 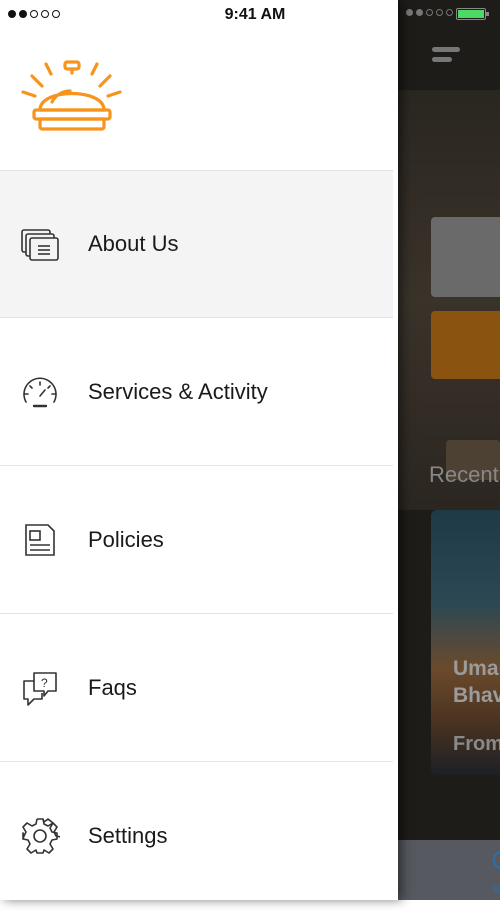 I want to click on cards-icon, so click(x=40, y=244).